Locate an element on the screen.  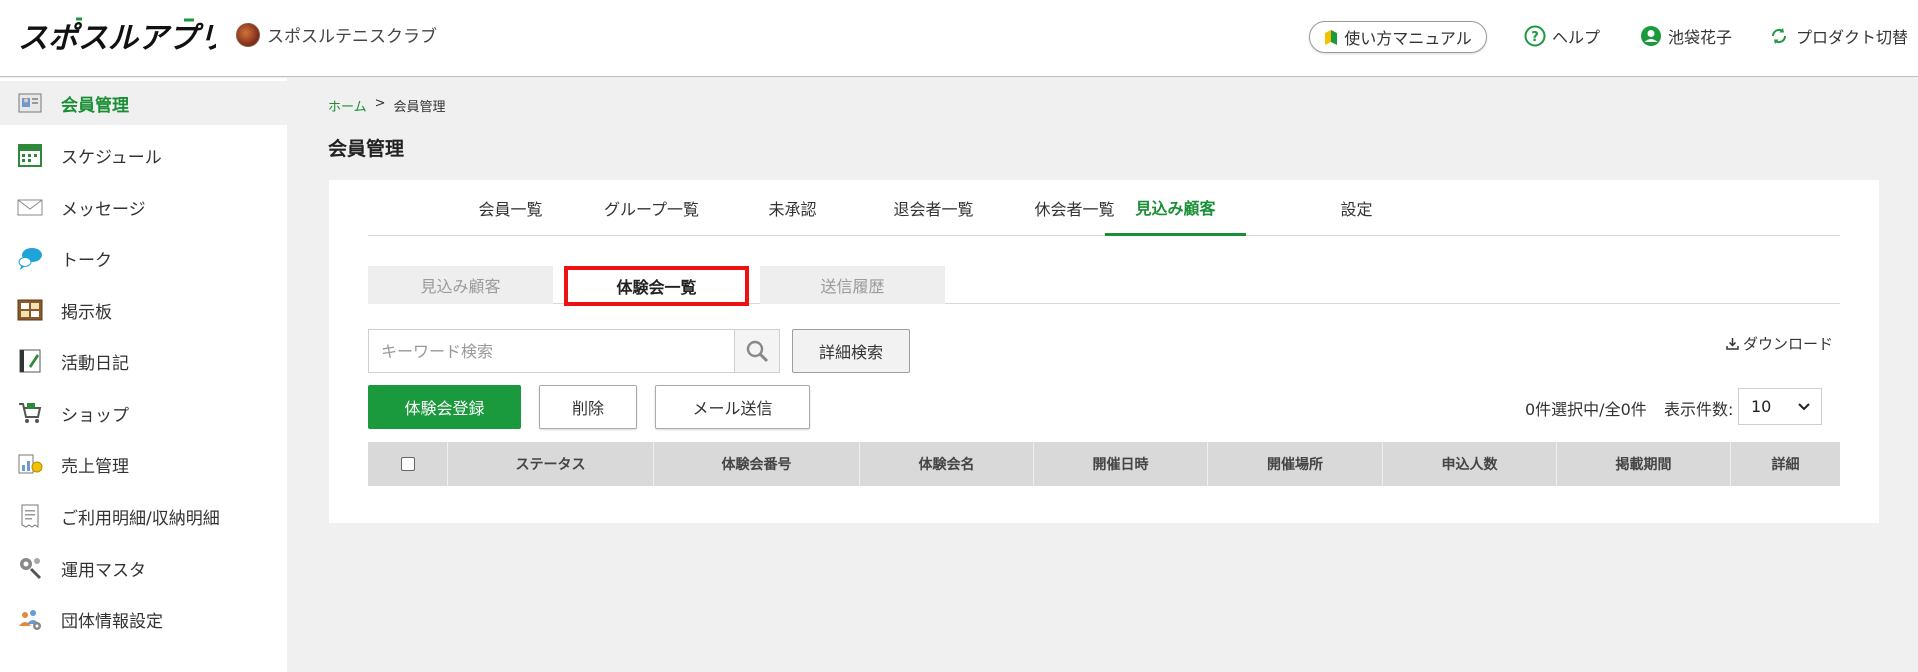
help-link: ? ヘルプ is located at coordinates (1562, 36).